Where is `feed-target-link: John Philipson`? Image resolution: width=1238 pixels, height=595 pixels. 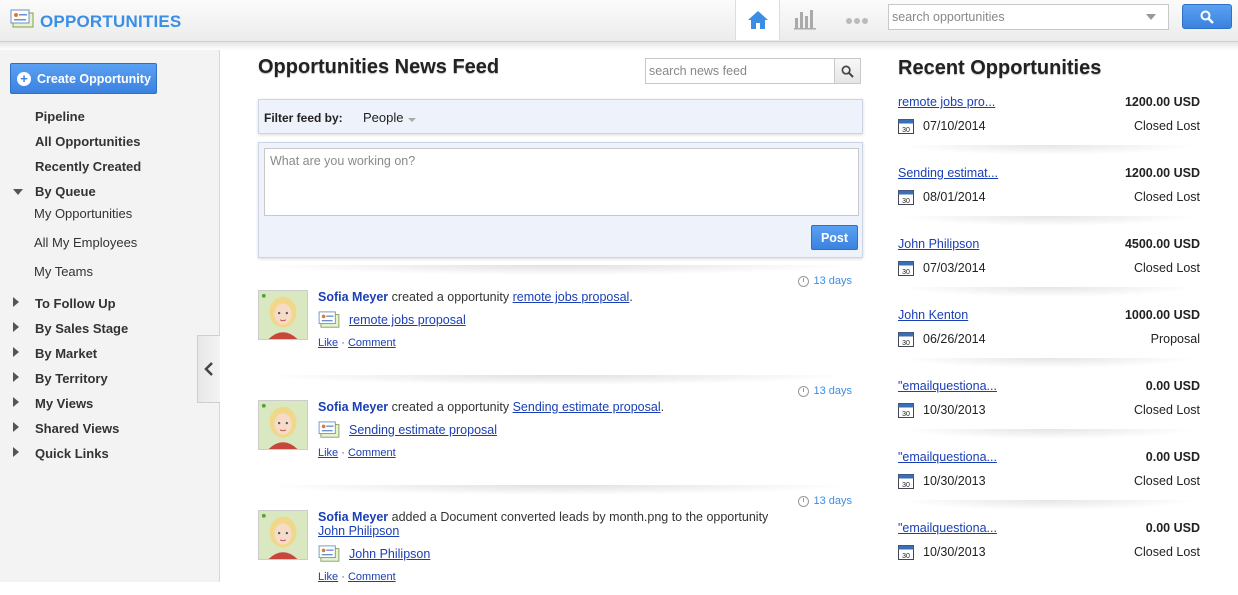 feed-target-link: John Philipson is located at coordinates (358, 531).